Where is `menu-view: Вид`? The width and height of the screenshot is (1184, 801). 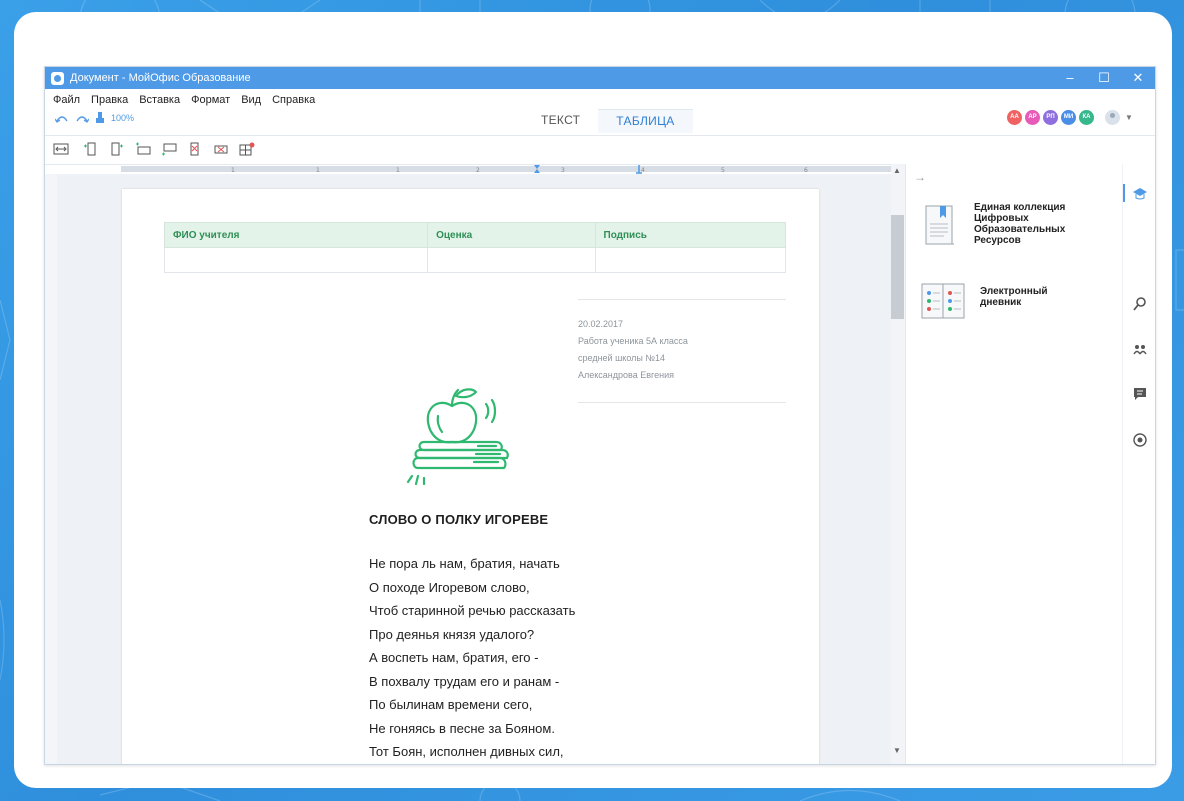 menu-view: Вид is located at coordinates (251, 100).